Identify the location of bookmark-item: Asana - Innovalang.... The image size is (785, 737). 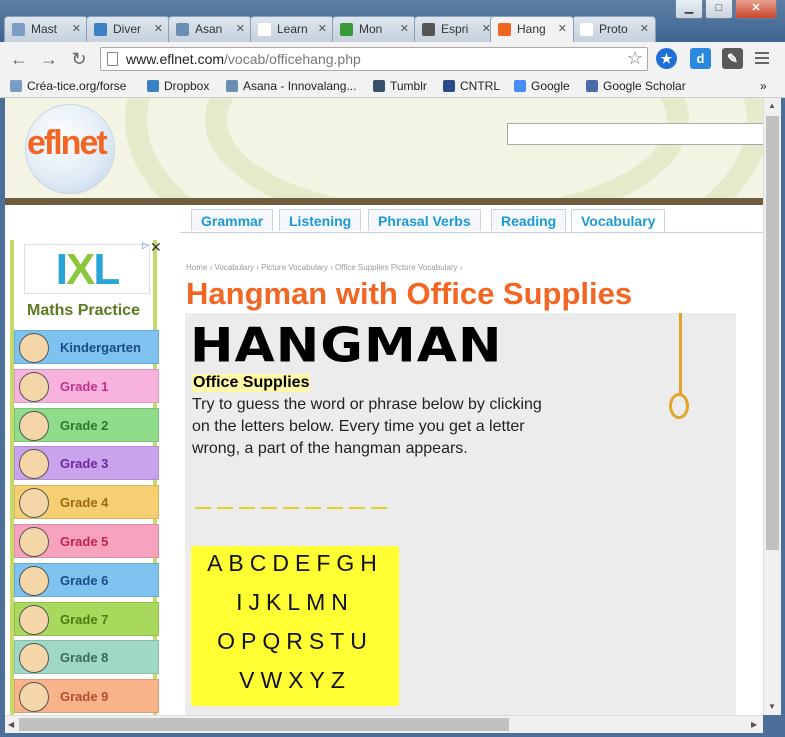
(291, 86).